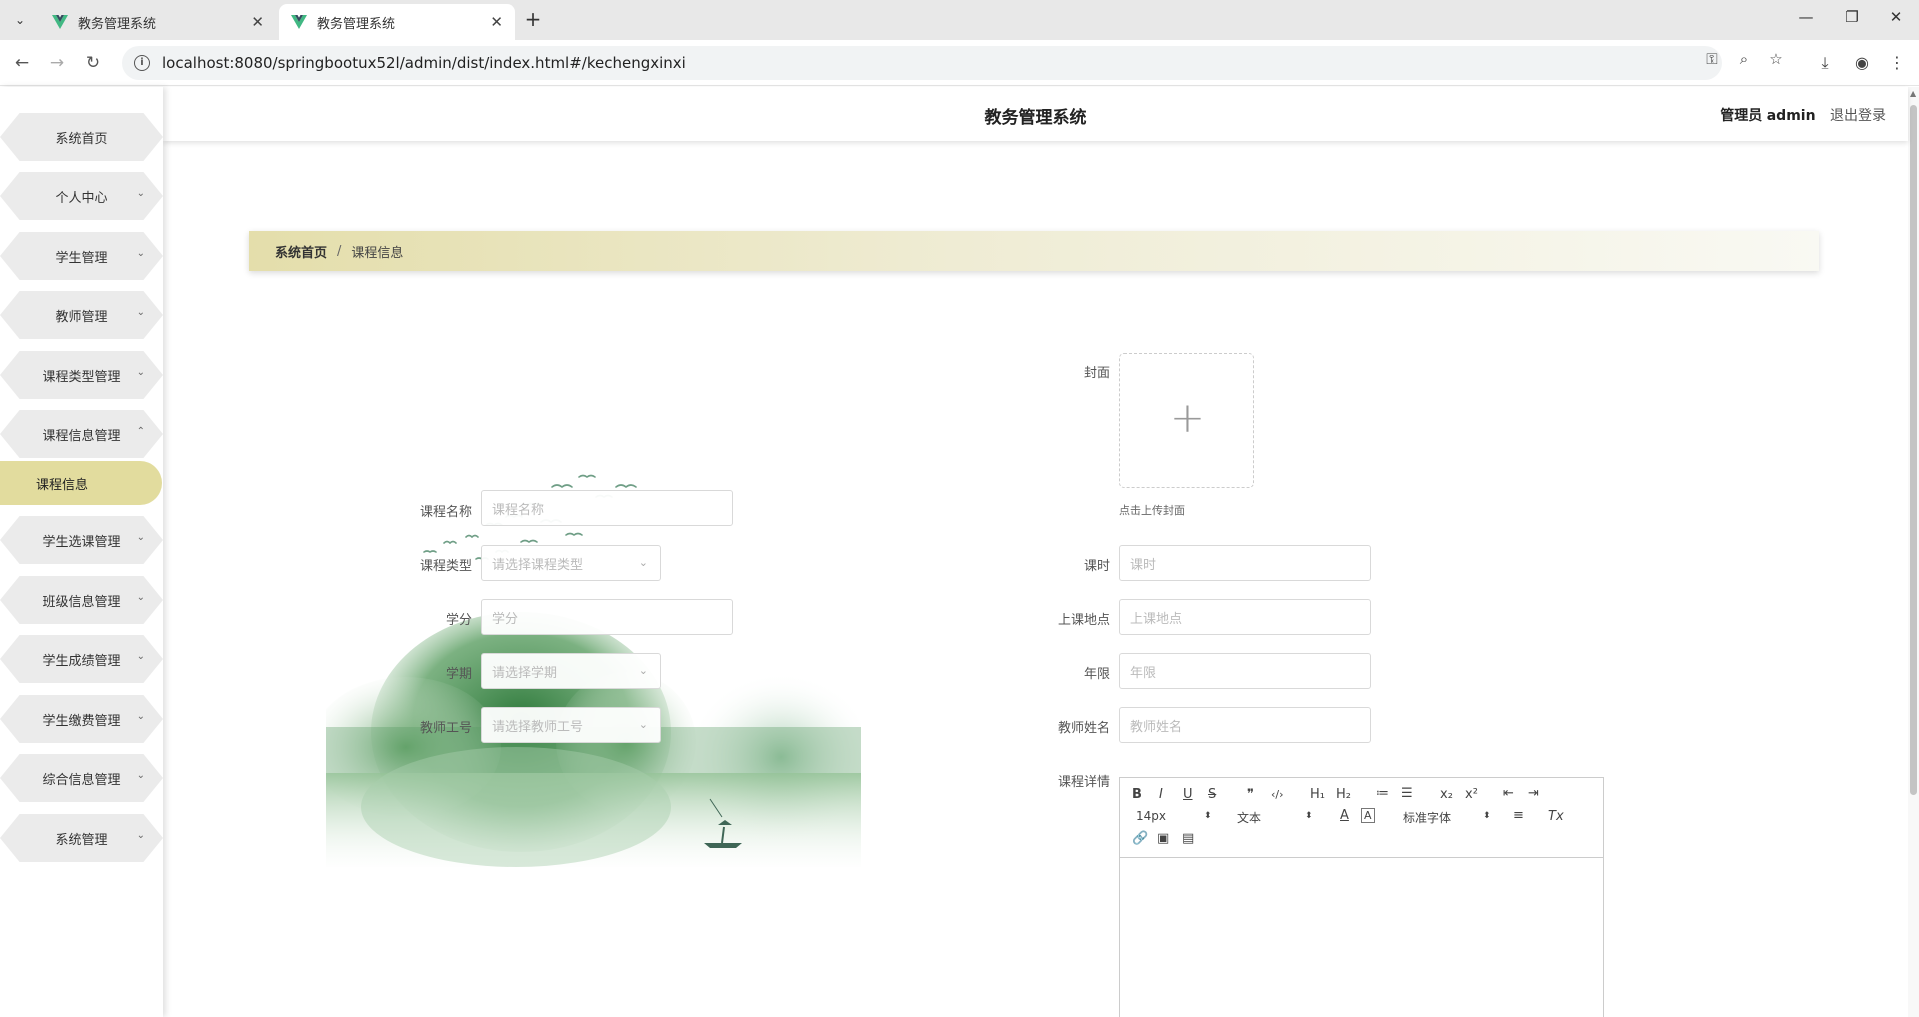 This screenshot has width=1919, height=1017. Describe the element at coordinates (1712, 59) in the screenshot. I see `password-key-icon: ⚿` at that location.